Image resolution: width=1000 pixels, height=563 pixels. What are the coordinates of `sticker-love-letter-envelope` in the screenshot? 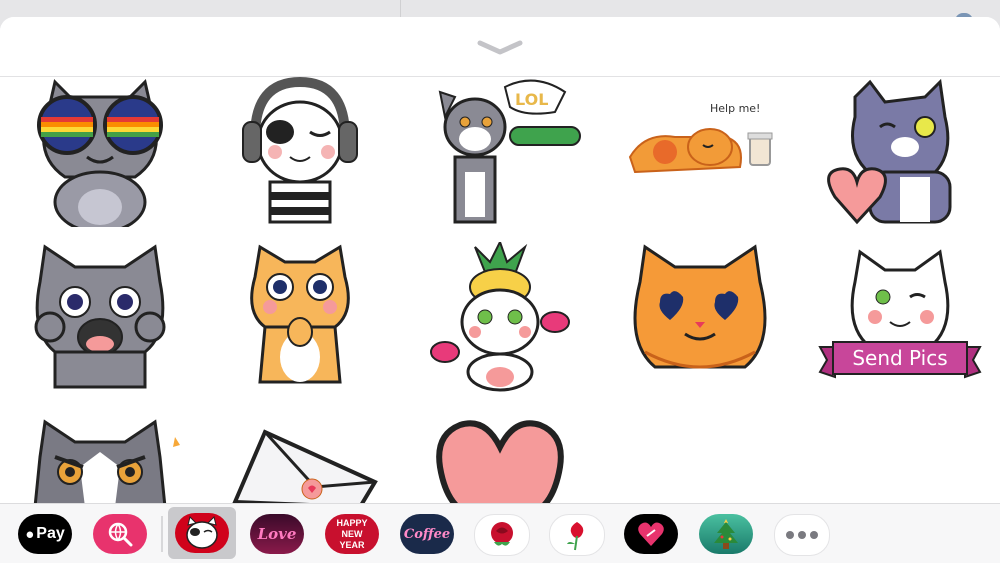 It's located at (300, 460).